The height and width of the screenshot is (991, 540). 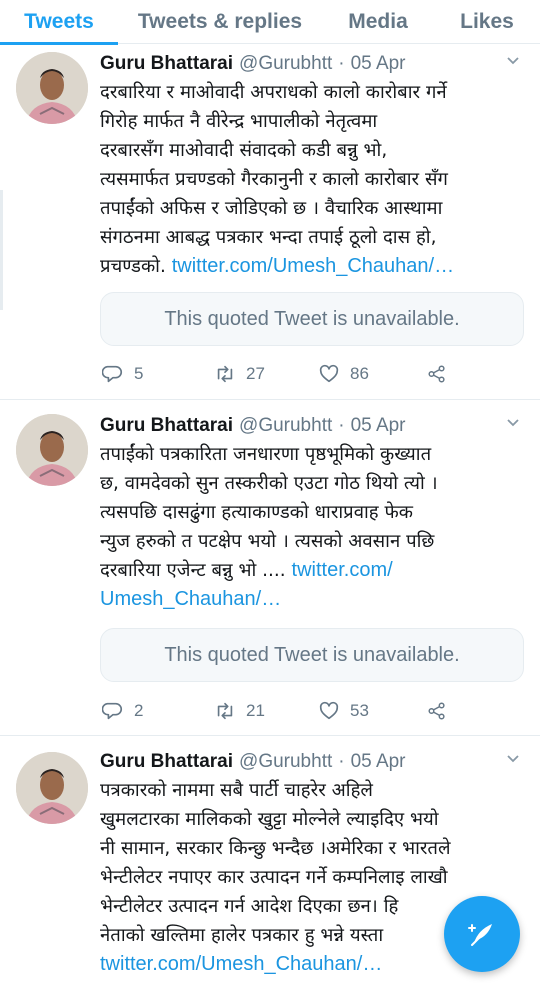 I want to click on text-fragment: प्रचण्डको., so click(x=136, y=266).